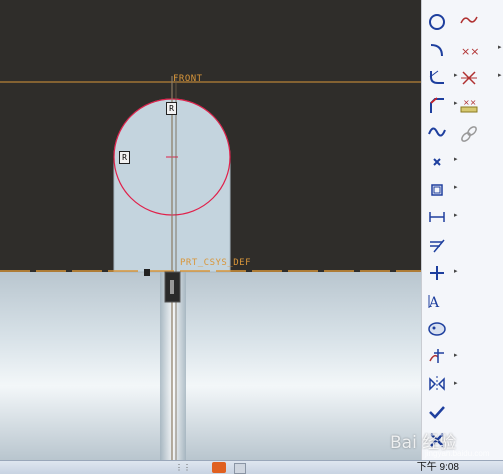 Image resolution: width=503 pixels, height=474 pixels. What do you see at coordinates (437, 162) in the screenshot?
I see `point-tool-icon` at bounding box center [437, 162].